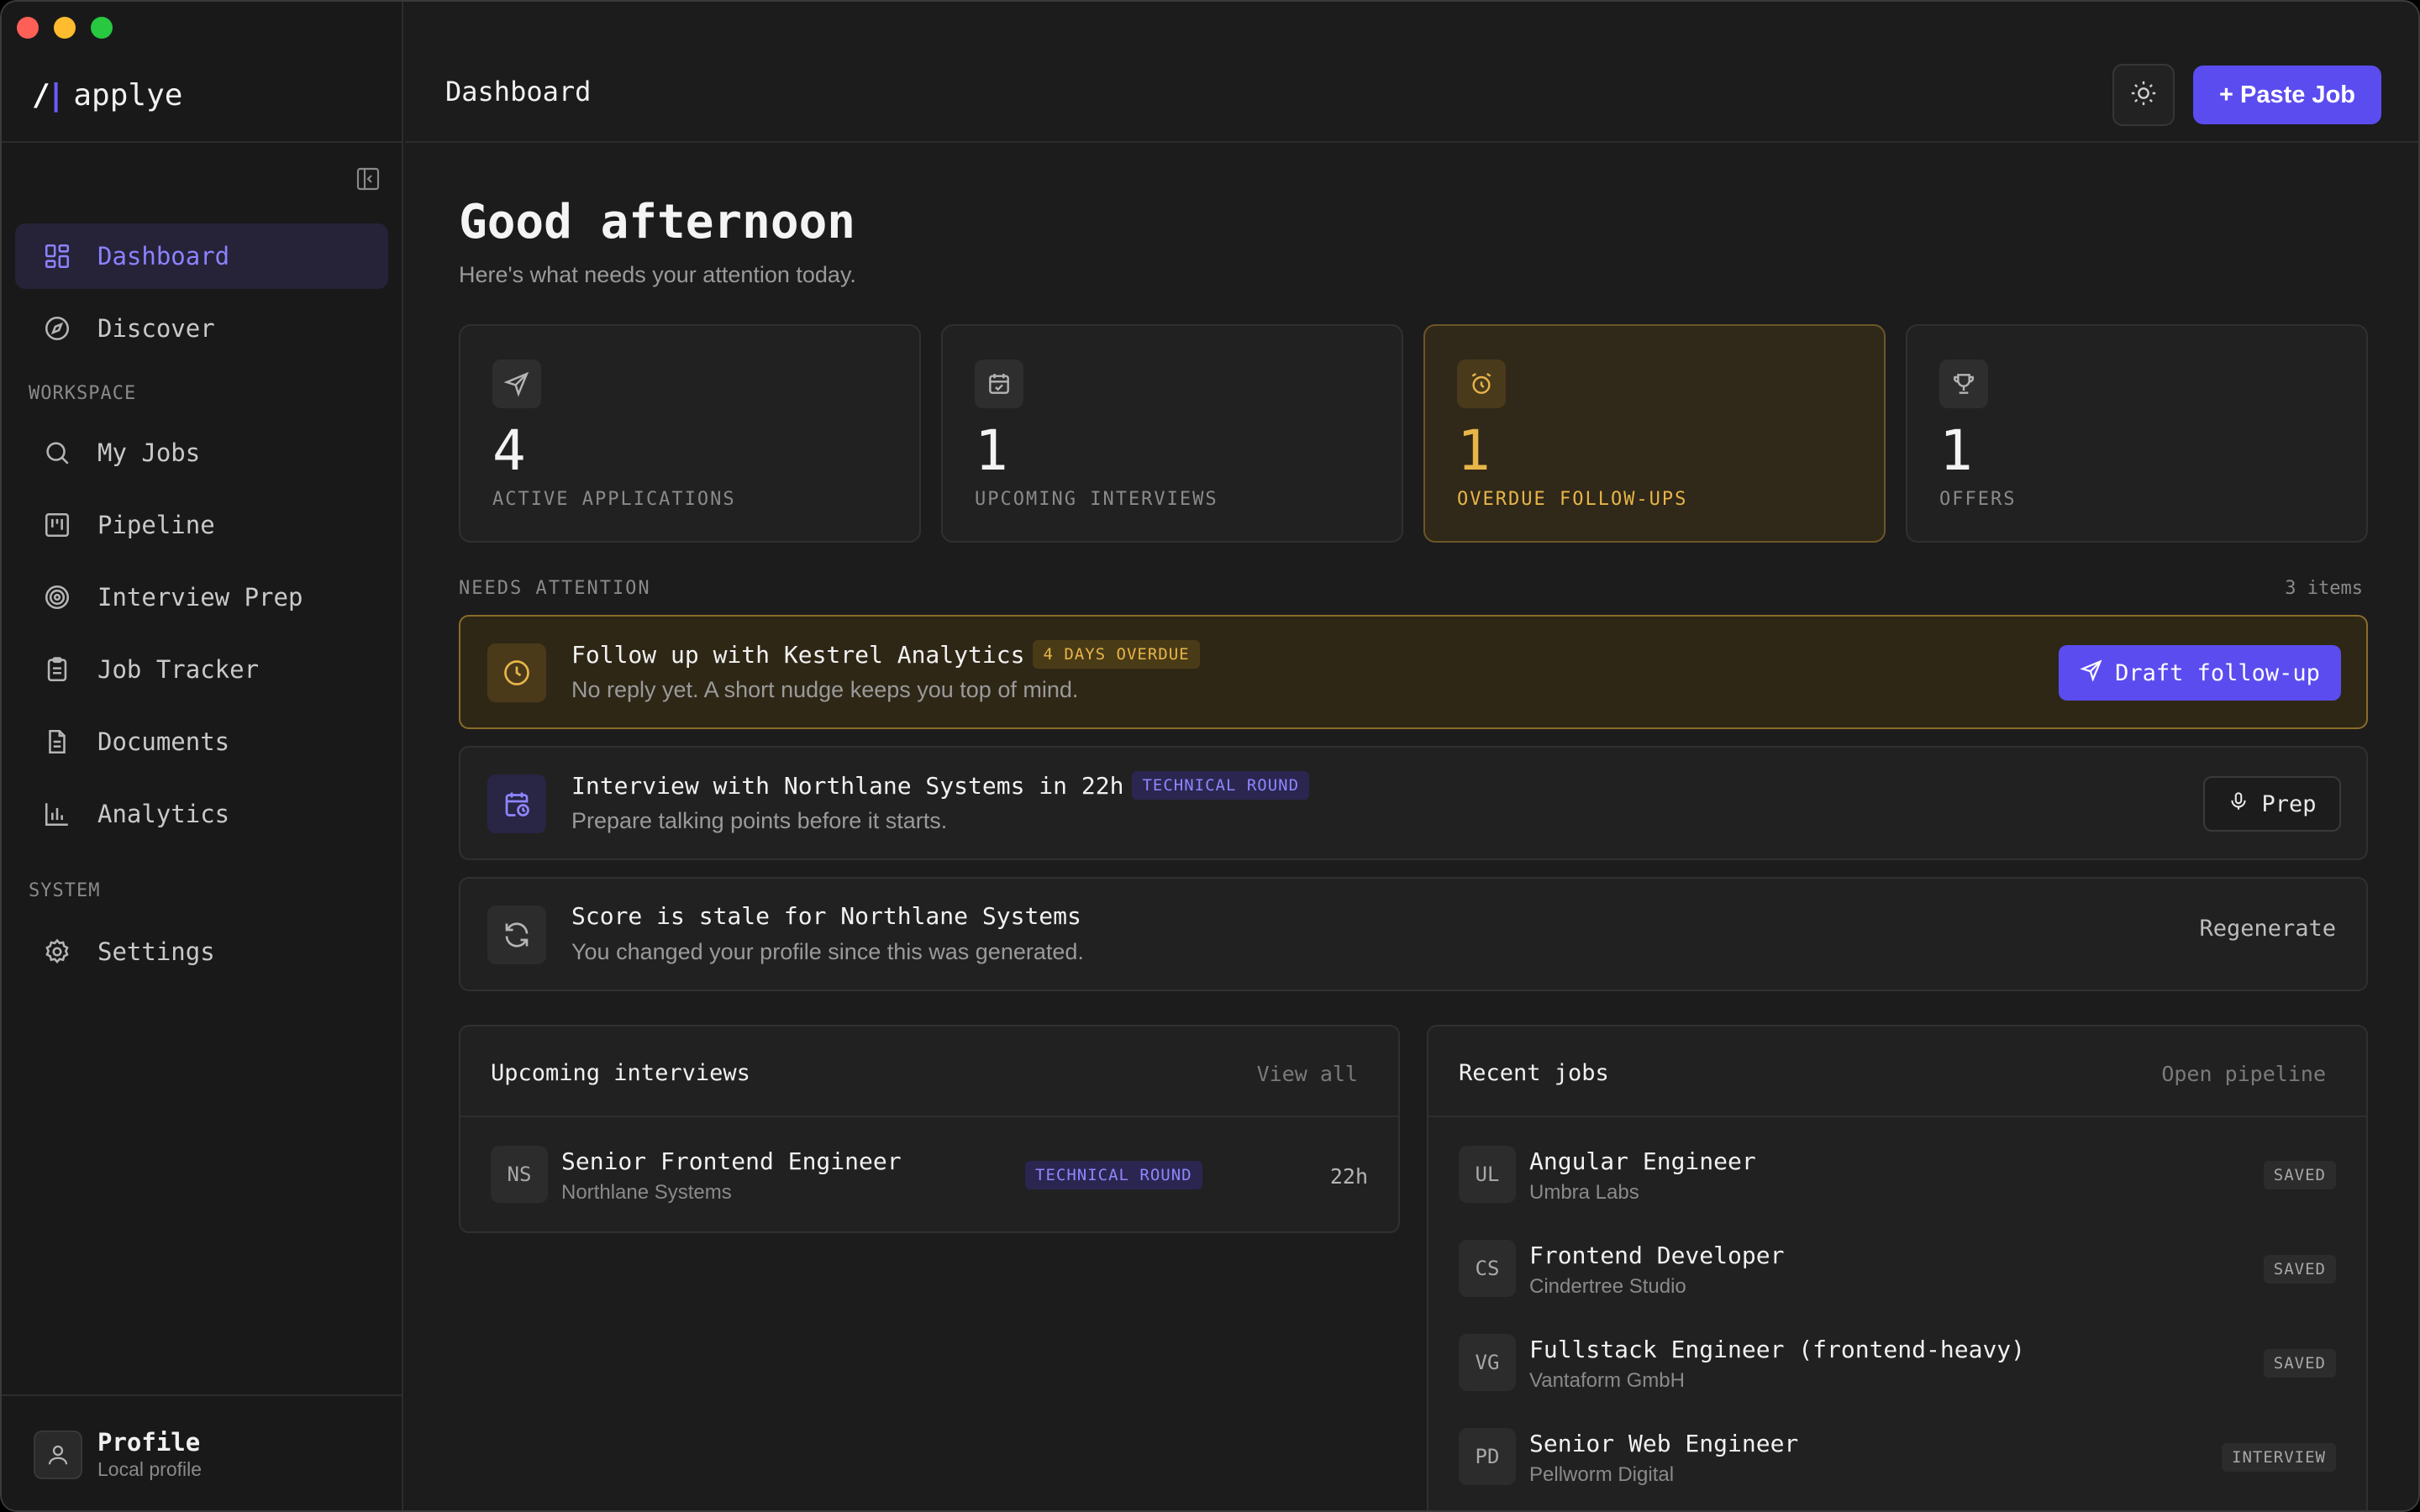  I want to click on calendar-clock-icon, so click(516, 803).